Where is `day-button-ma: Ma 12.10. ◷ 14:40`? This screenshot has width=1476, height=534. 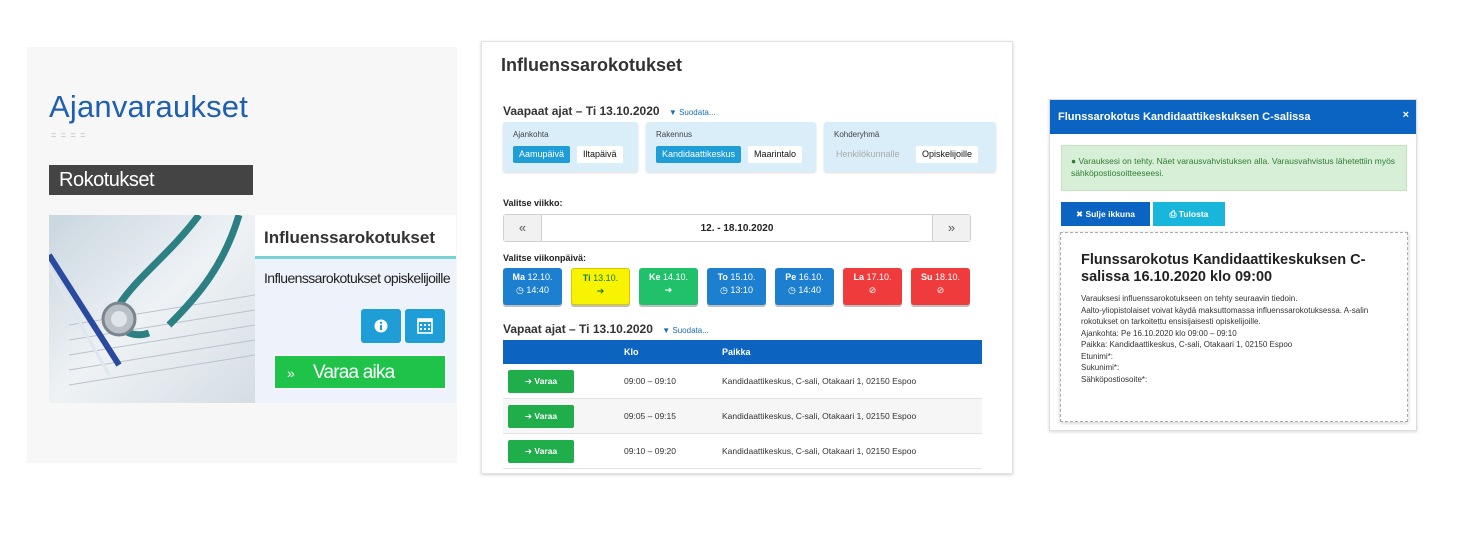 day-button-ma: Ma 12.10. ◷ 14:40 is located at coordinates (532, 286).